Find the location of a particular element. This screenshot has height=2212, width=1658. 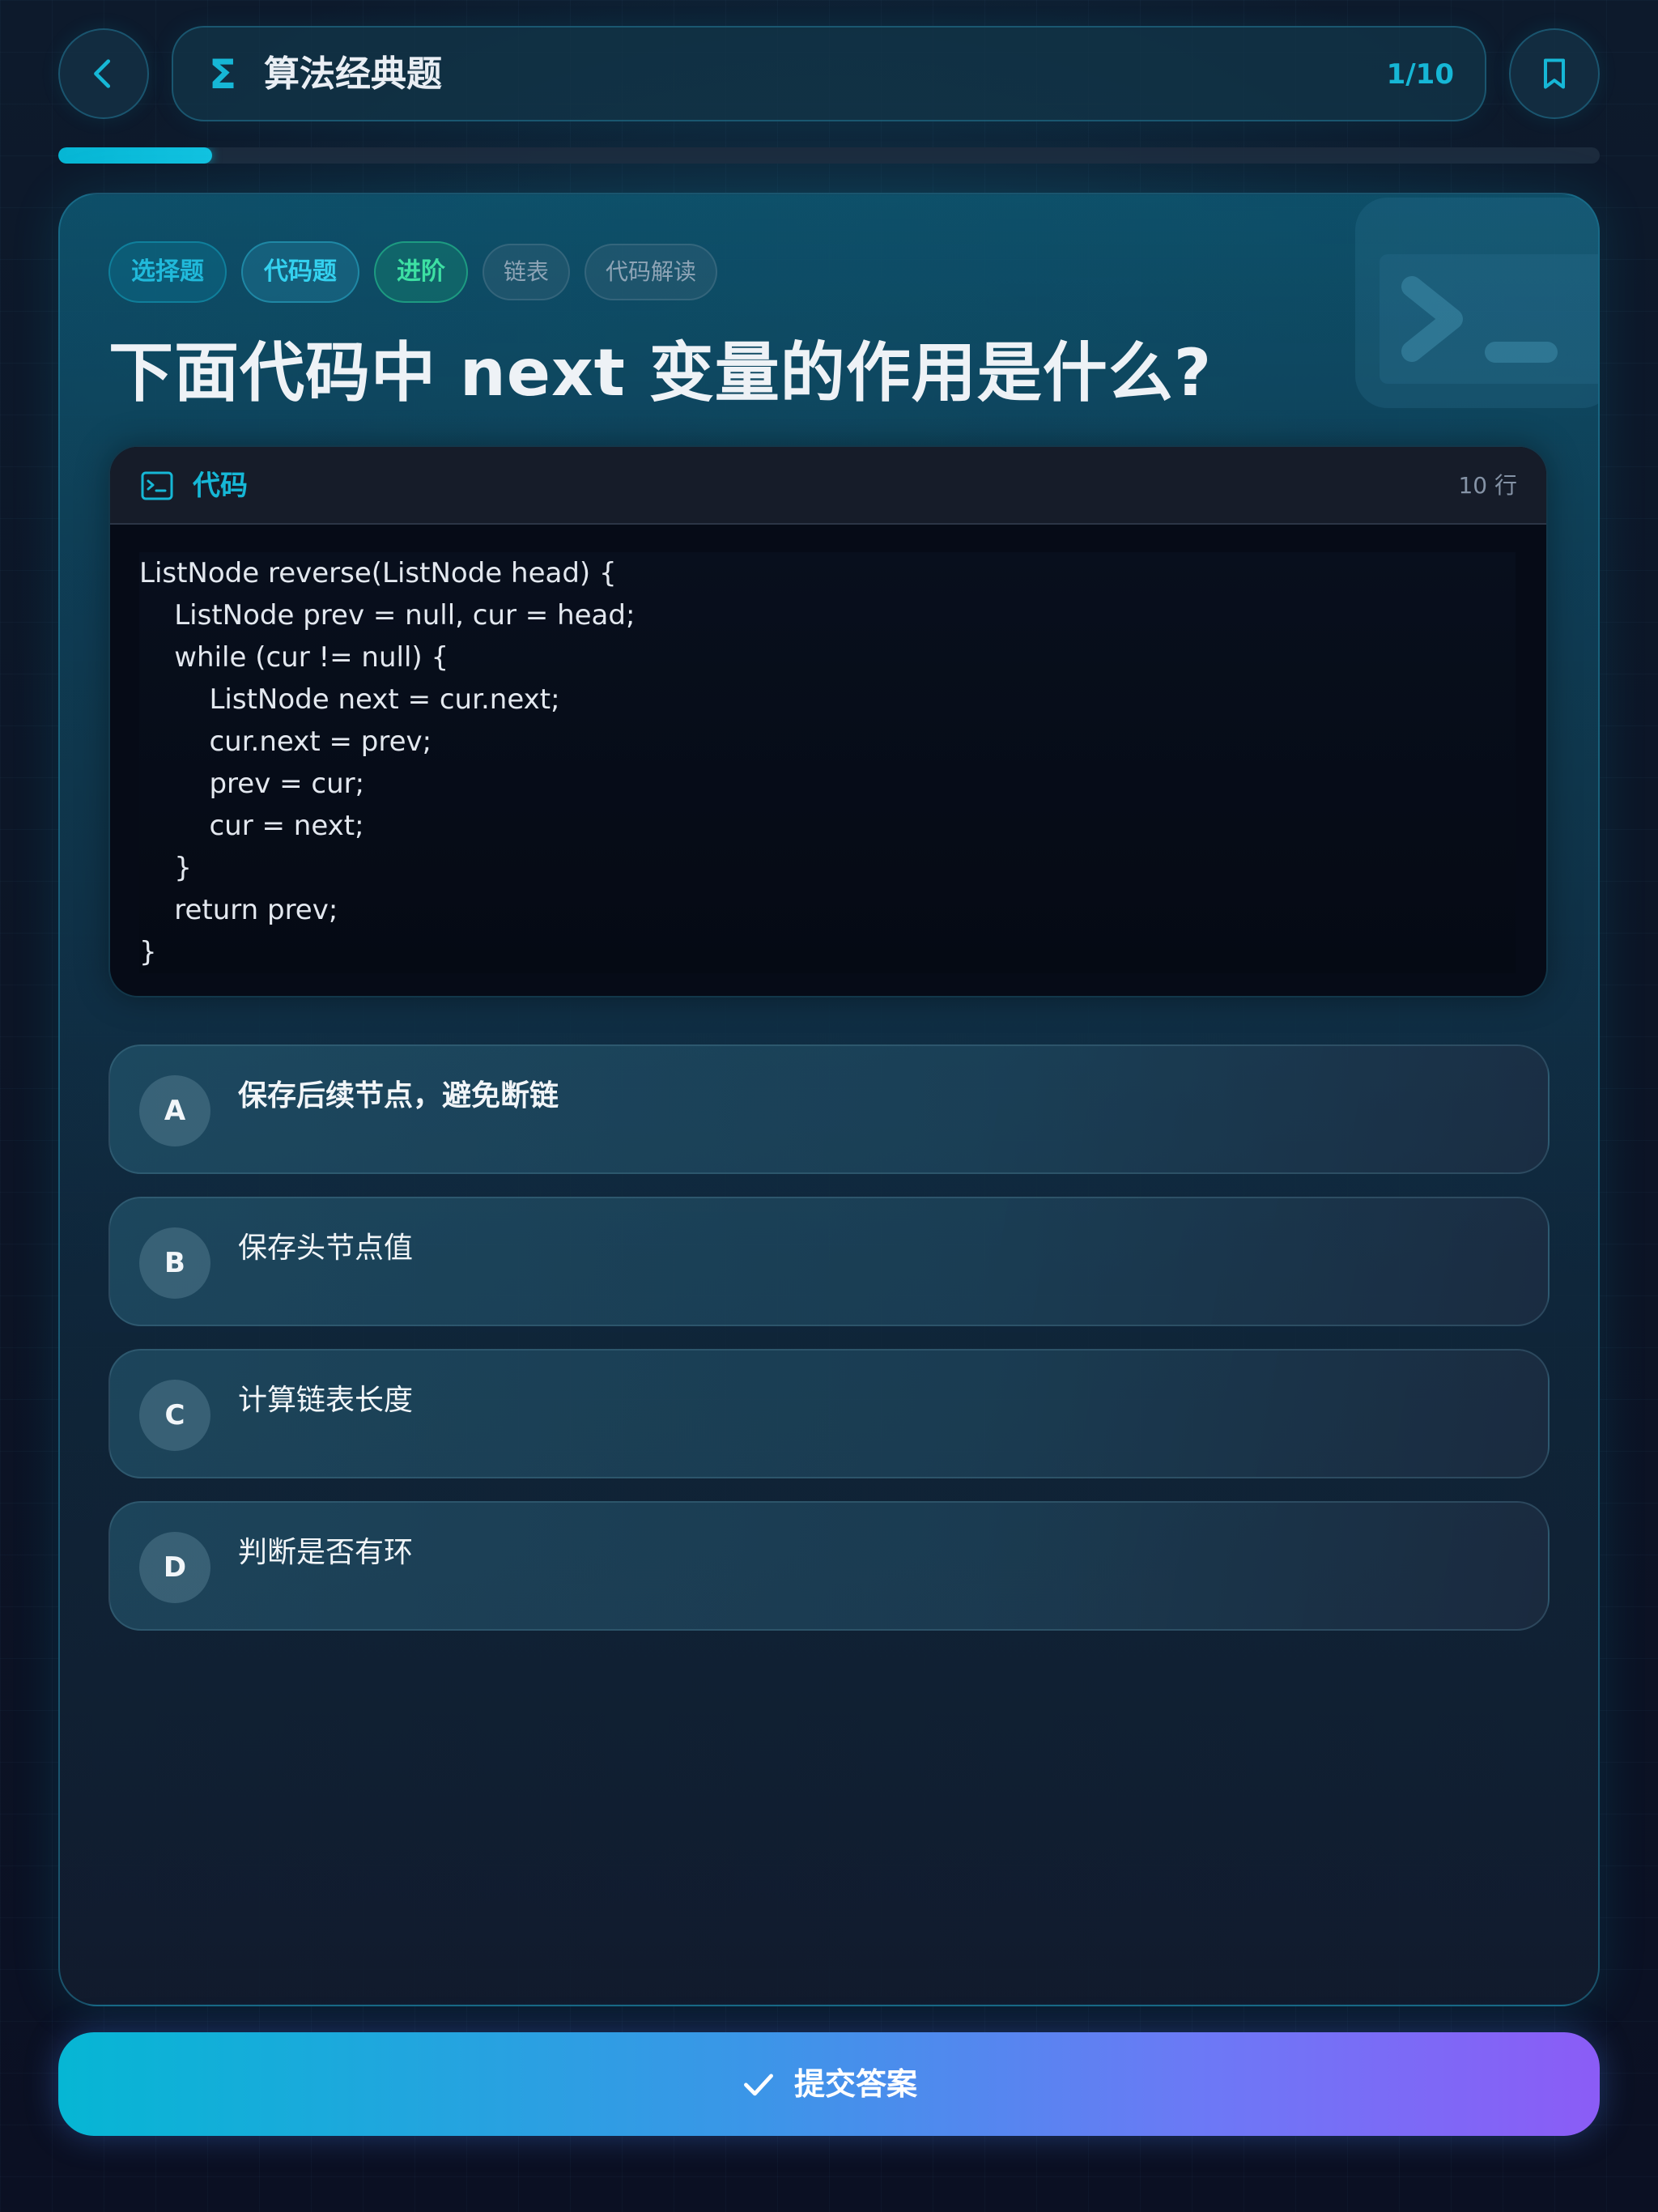

option-text: 计算链表长度 is located at coordinates (326, 1401).